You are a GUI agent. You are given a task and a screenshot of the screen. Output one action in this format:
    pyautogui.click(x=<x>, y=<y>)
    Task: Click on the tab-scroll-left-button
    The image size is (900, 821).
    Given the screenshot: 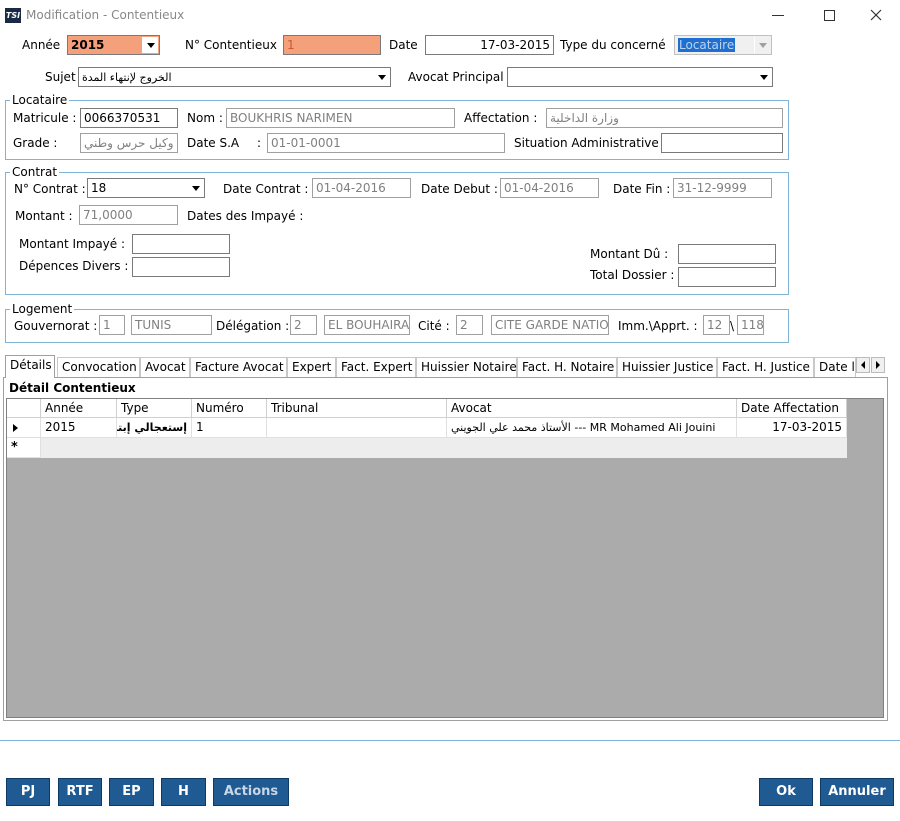 What is the action you would take?
    pyautogui.click(x=863, y=365)
    